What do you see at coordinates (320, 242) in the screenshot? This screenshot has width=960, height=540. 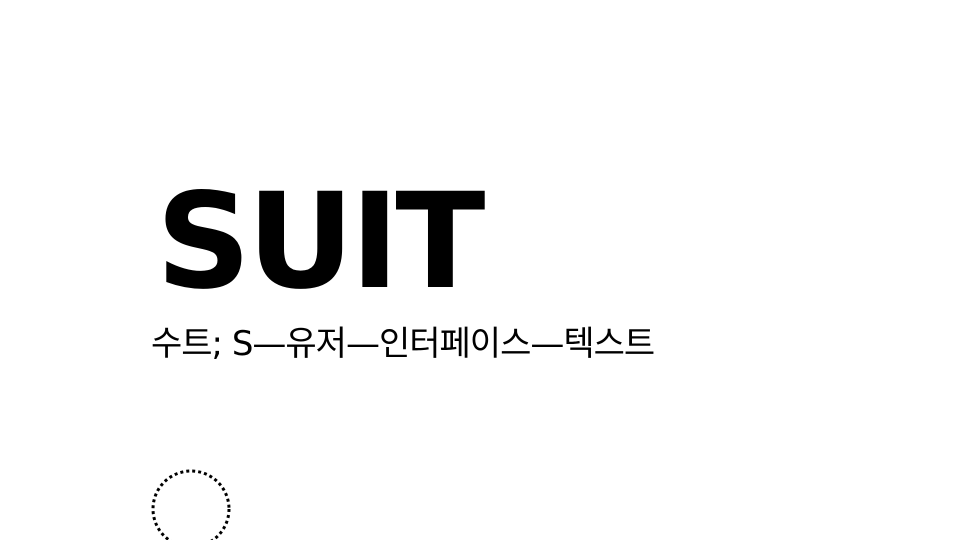 I see `page-title: SUIT` at bounding box center [320, 242].